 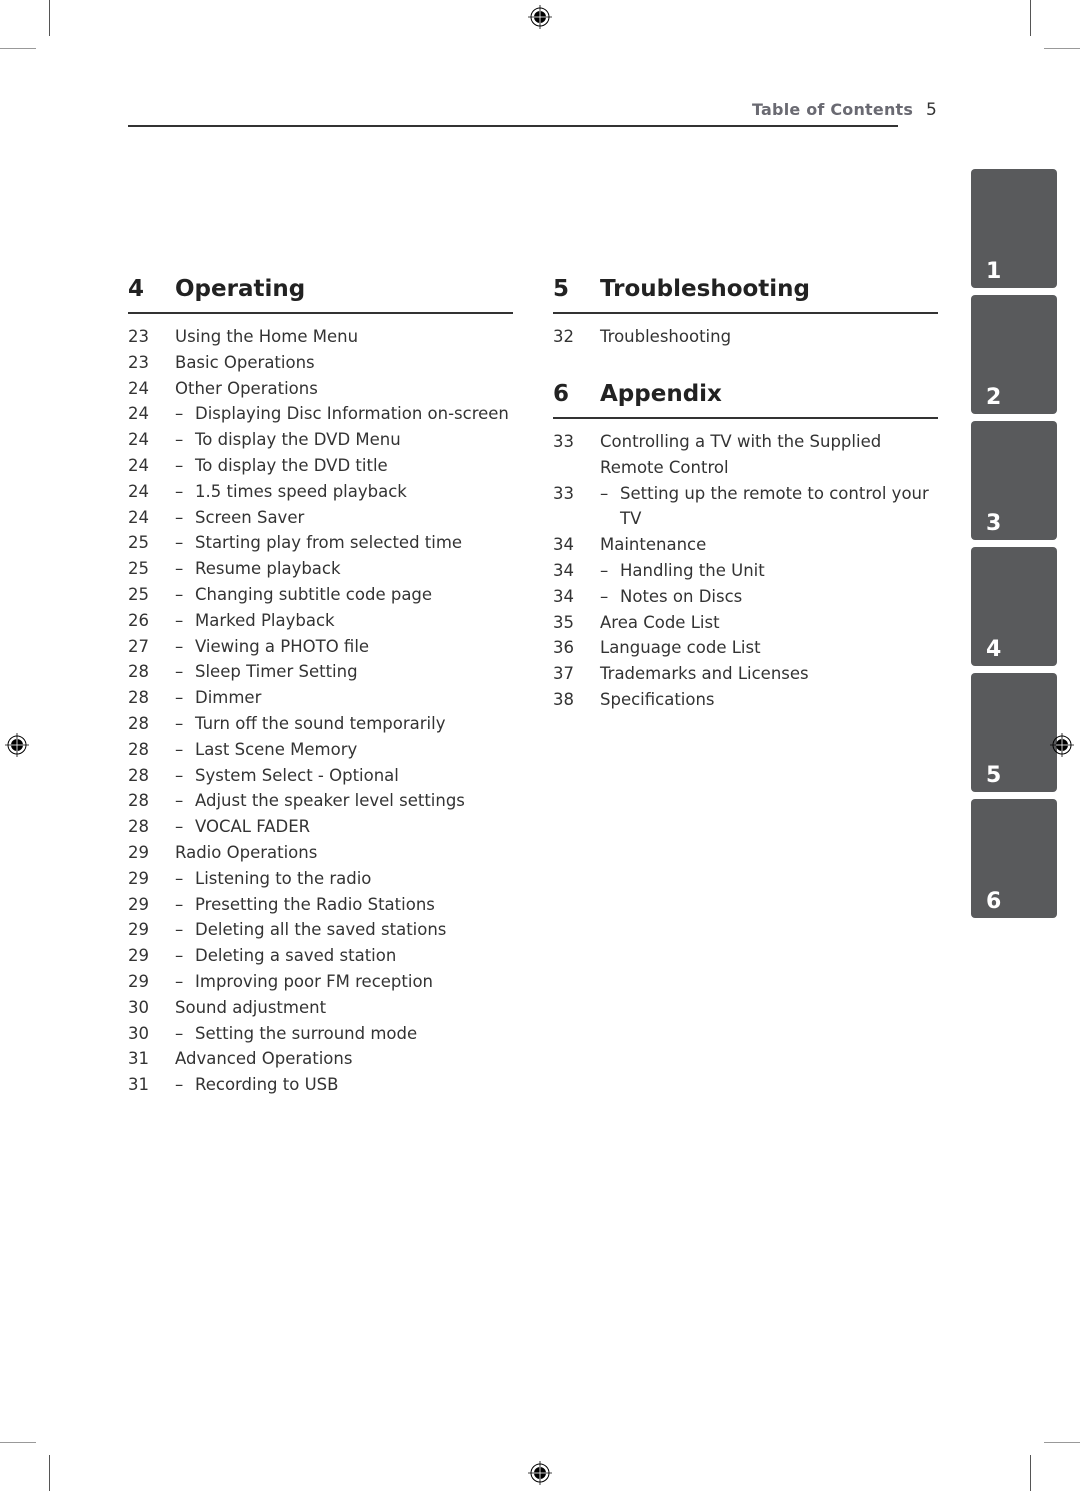 What do you see at coordinates (246, 852) in the screenshot?
I see `toc-entry-title: Radio Operations` at bounding box center [246, 852].